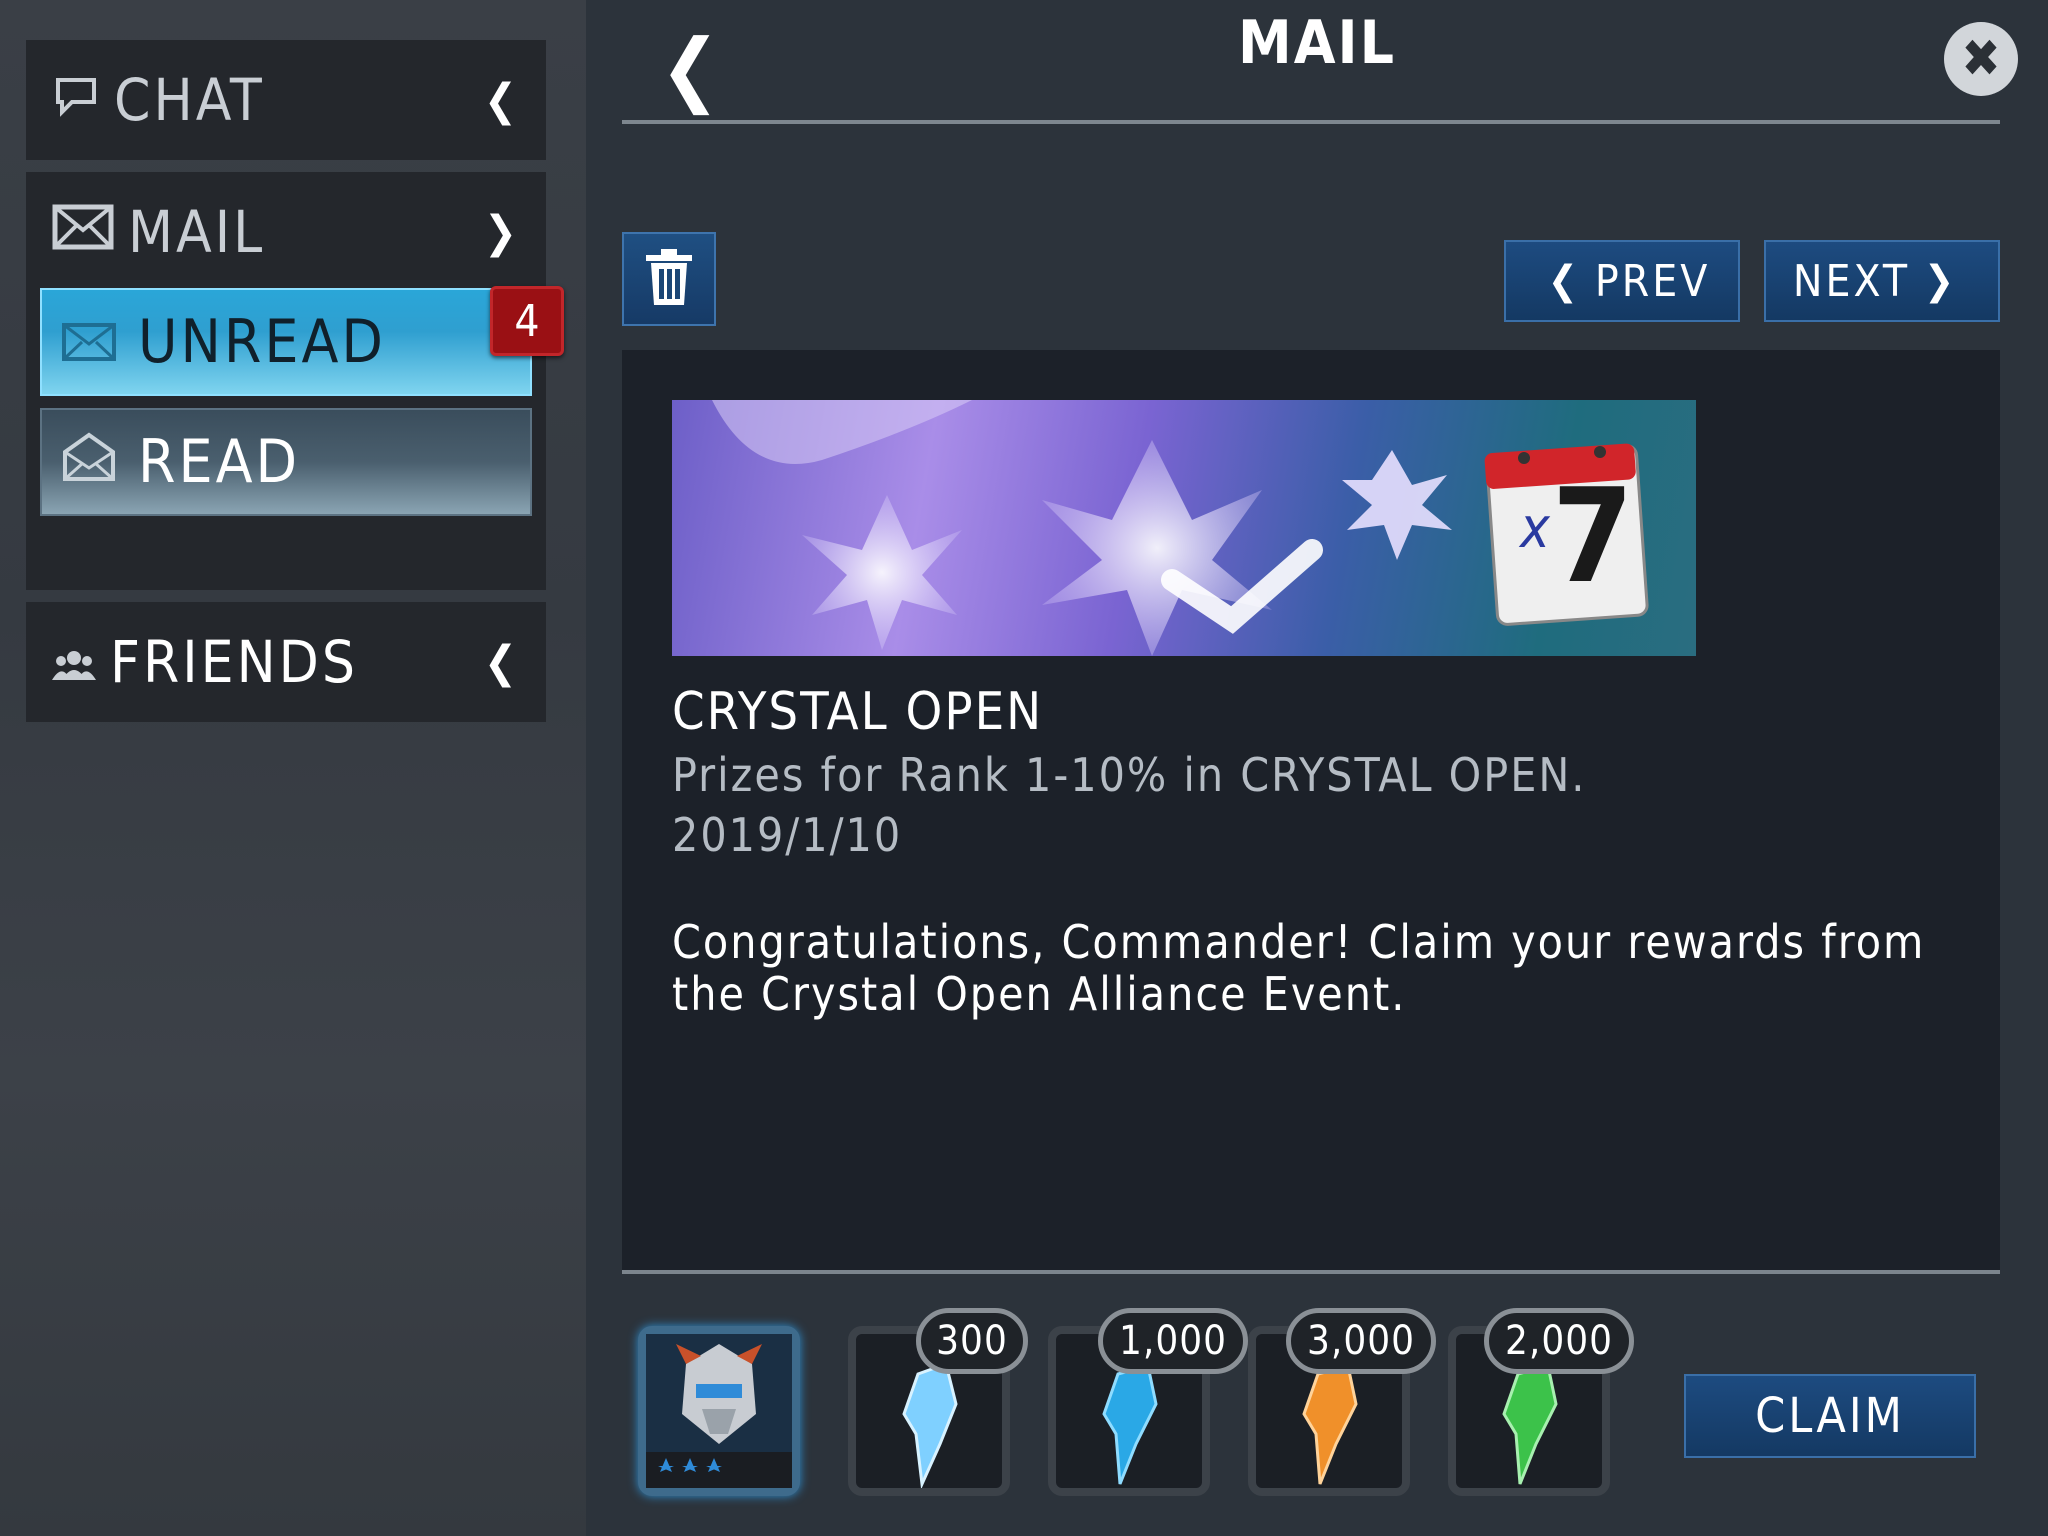 Image resolution: width=2048 pixels, height=1536 pixels. Describe the element at coordinates (787, 835) in the screenshot. I see `mail-date: 2019/1/10` at that location.